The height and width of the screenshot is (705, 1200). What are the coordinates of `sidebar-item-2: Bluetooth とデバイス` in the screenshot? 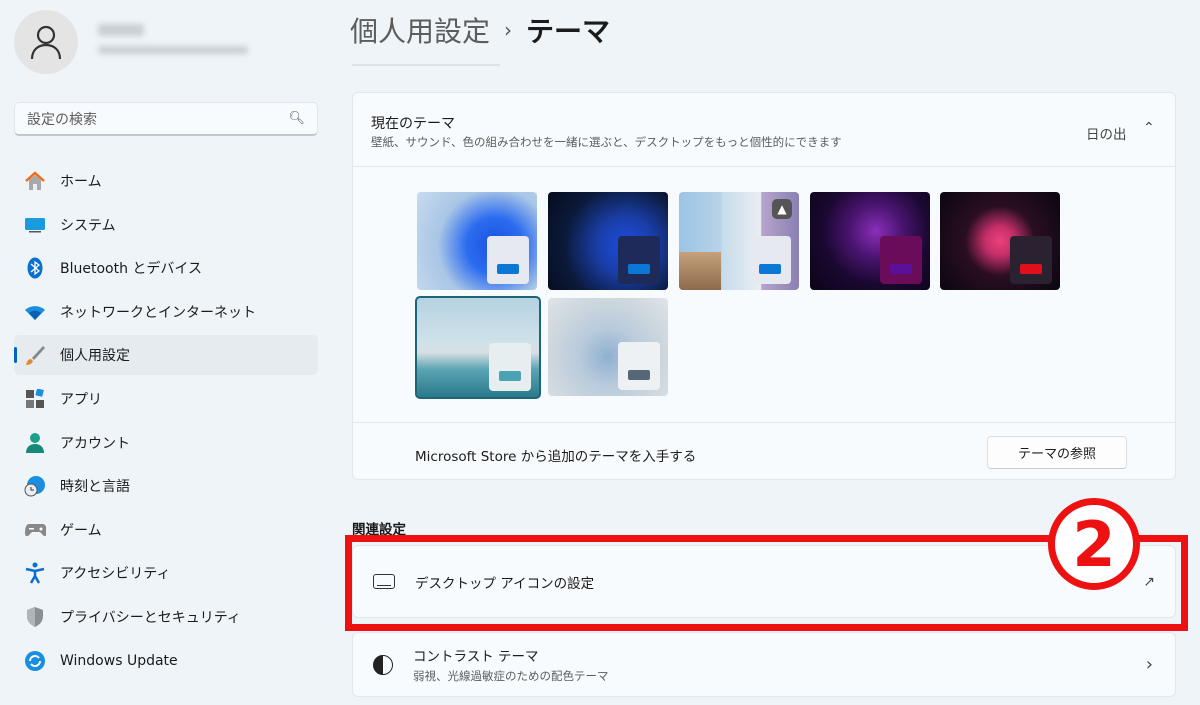 It's located at (166, 268).